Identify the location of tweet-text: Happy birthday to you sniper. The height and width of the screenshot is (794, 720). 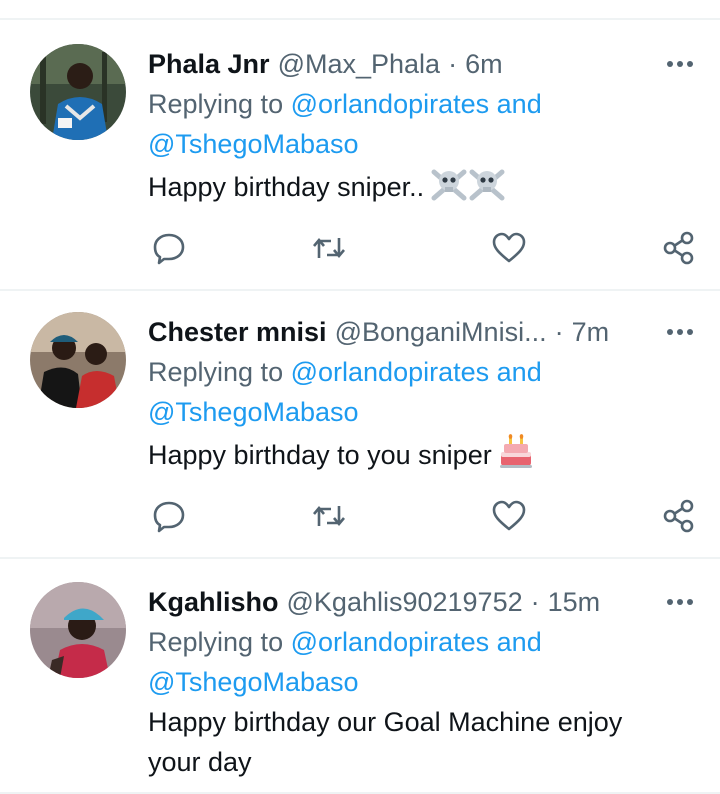
(408, 457).